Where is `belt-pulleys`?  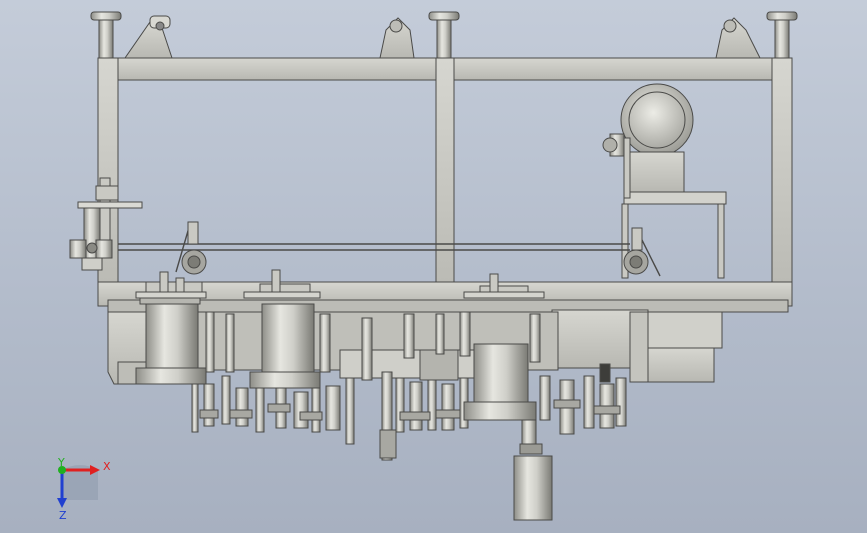
belt-pulleys is located at coordinates (415, 248).